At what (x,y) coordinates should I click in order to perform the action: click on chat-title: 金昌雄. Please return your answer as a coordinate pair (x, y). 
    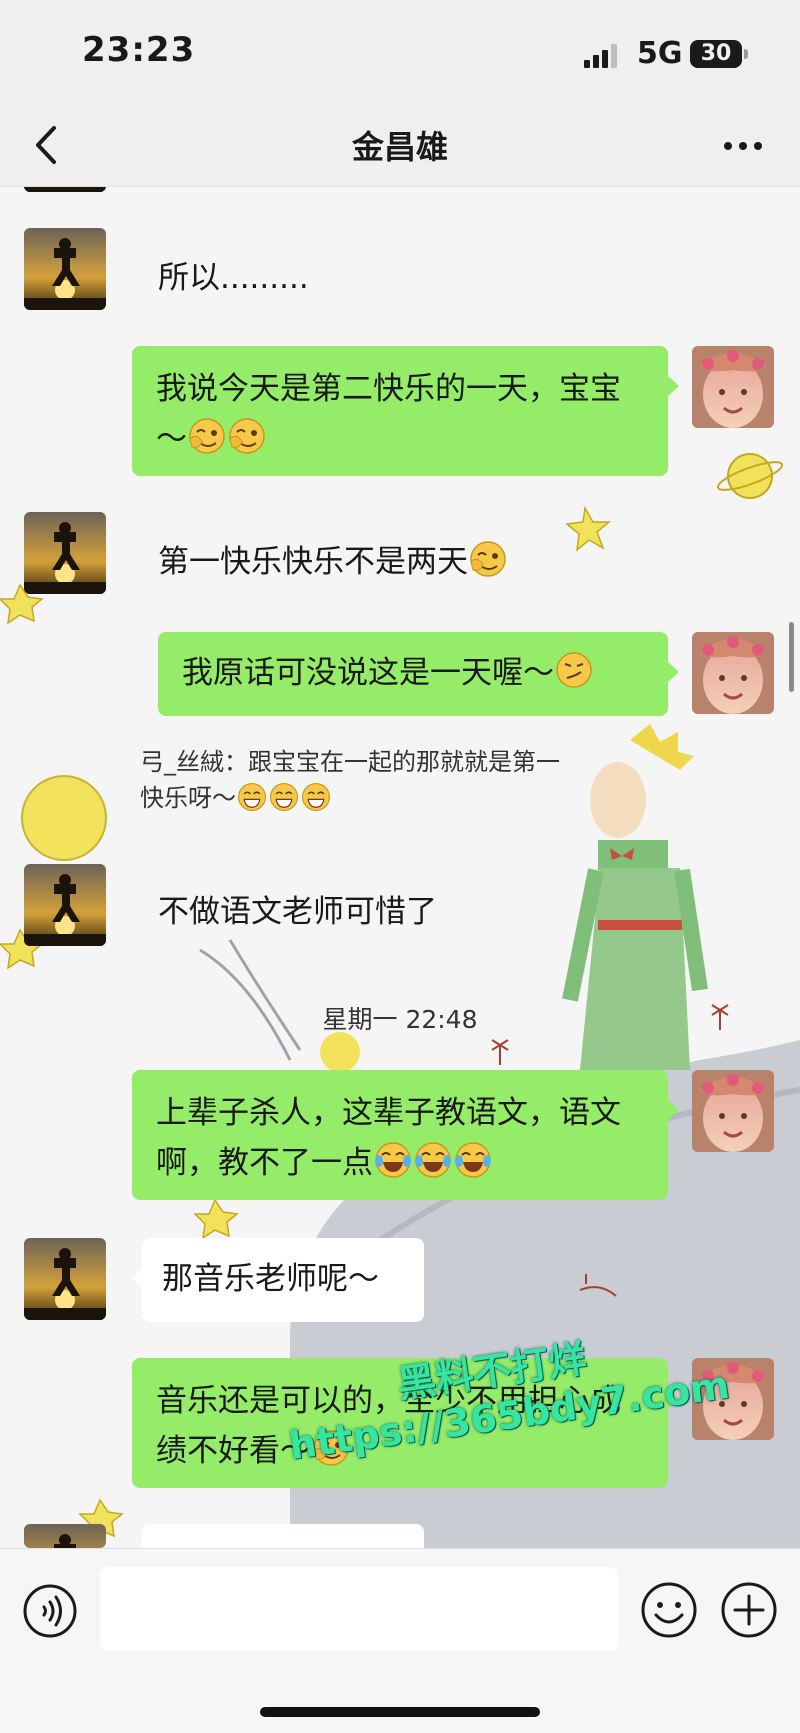
    Looking at the image, I should click on (399, 147).